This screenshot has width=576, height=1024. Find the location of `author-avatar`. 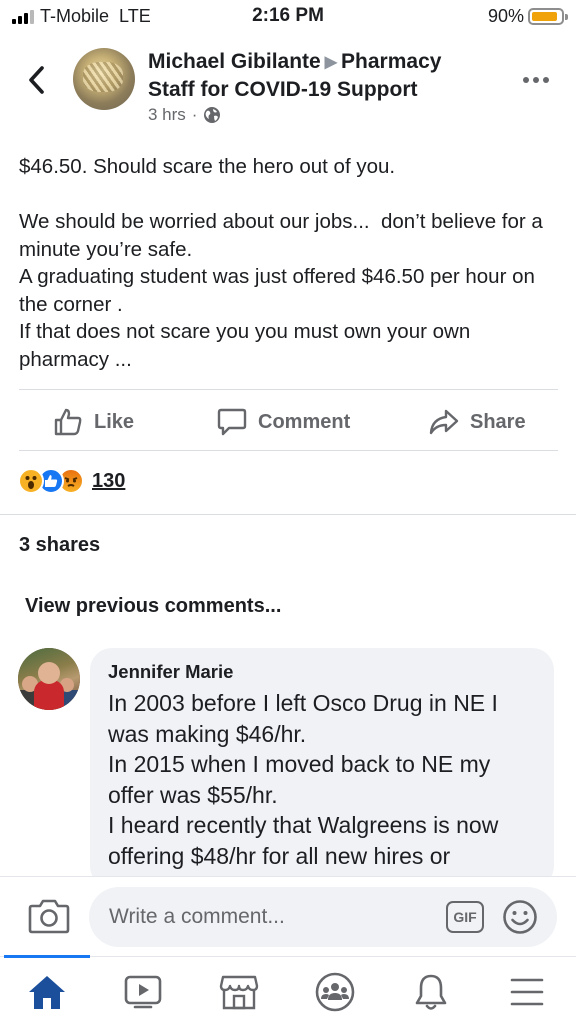

author-avatar is located at coordinates (104, 79).